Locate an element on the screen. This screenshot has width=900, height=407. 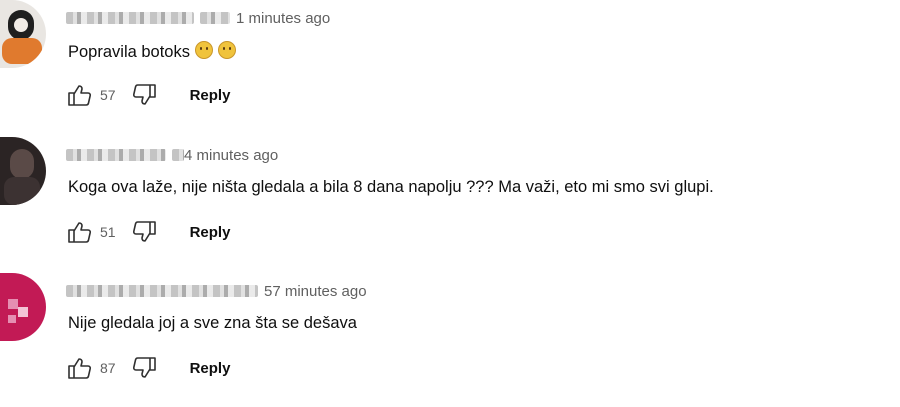
comment-text-body: Nije gledala joj a sve zna šta se dešava is located at coordinates (212, 323).